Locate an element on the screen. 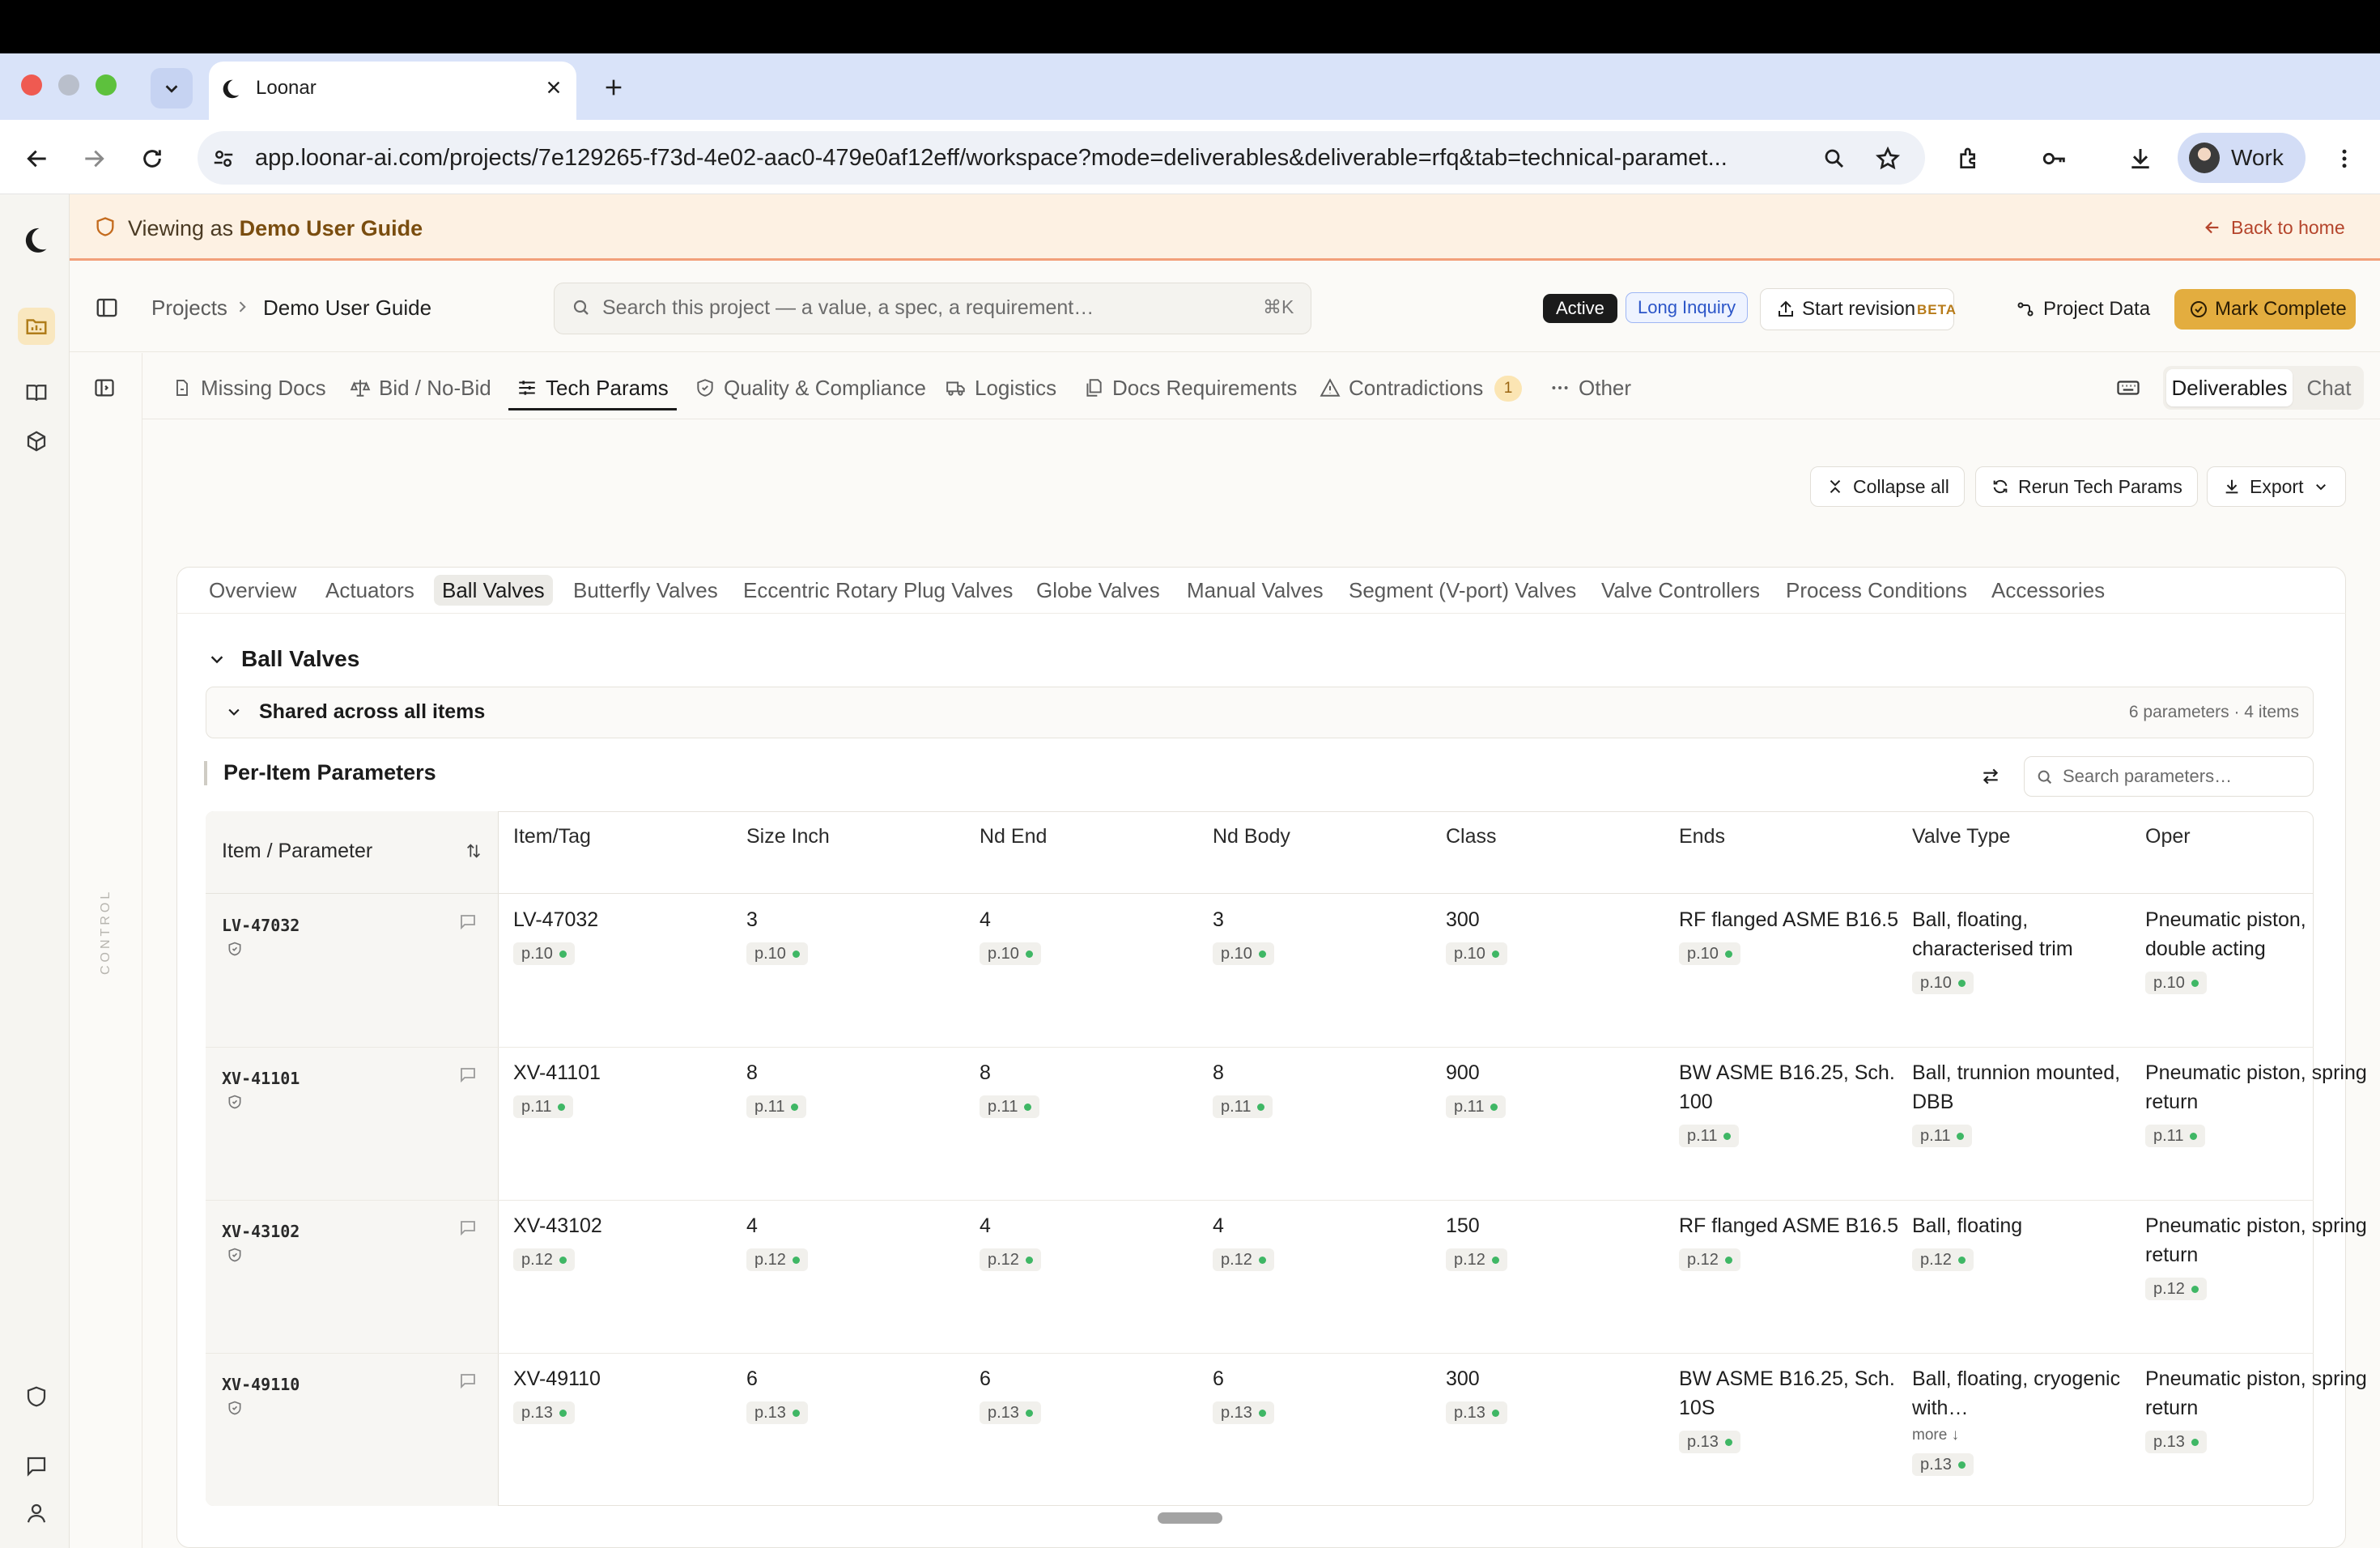 The image size is (2380, 1548). table-cell: XV-49110 p.13 is located at coordinates (627, 1395).